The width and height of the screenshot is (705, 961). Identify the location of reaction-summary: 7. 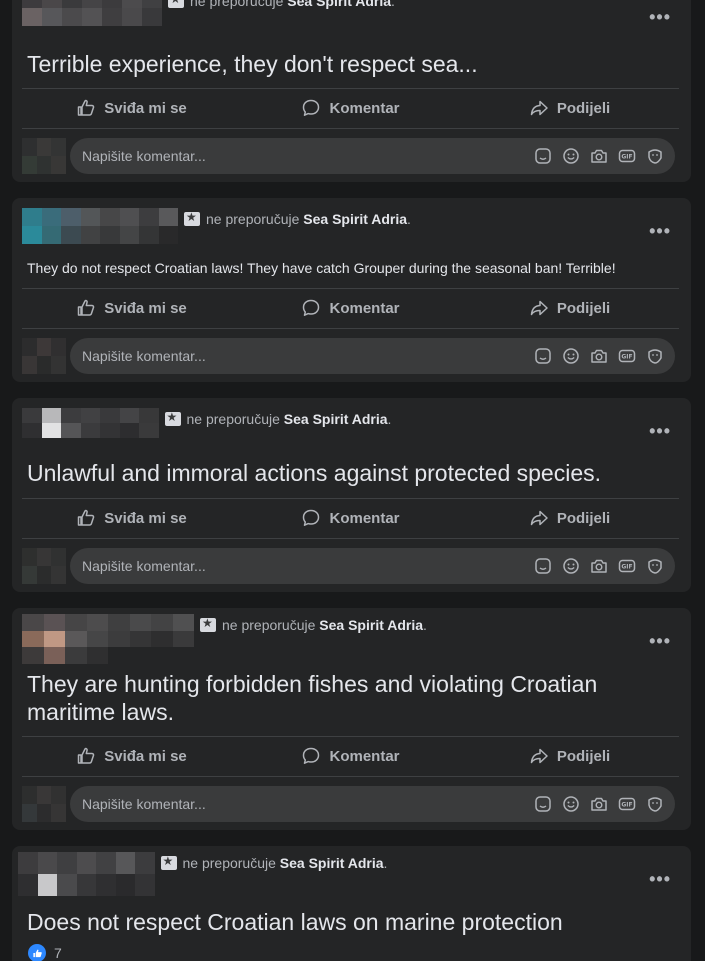
(45, 952).